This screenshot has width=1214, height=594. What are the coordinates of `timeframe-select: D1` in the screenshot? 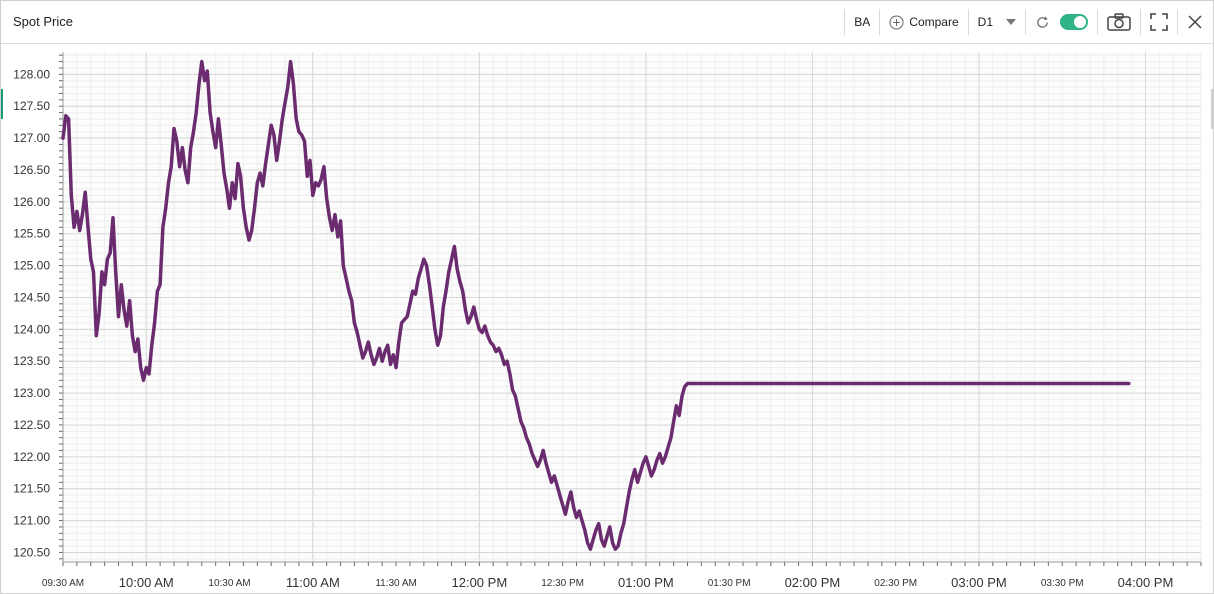 It's located at (997, 22).